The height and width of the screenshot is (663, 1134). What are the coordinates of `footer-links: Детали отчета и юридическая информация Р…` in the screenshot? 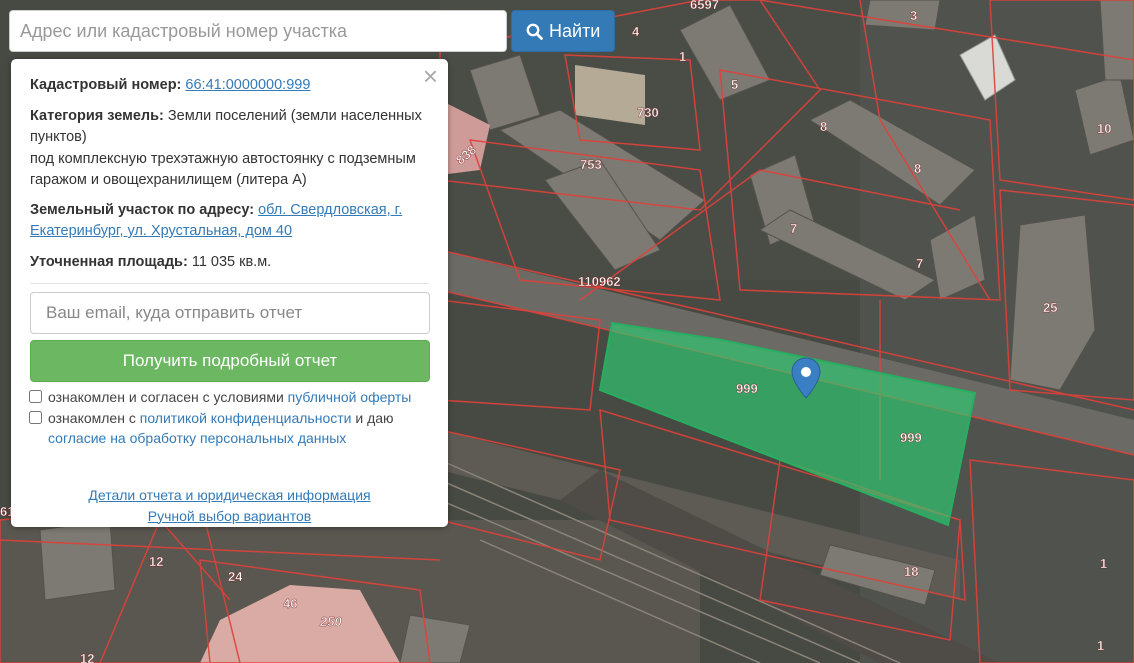 It's located at (229, 506).